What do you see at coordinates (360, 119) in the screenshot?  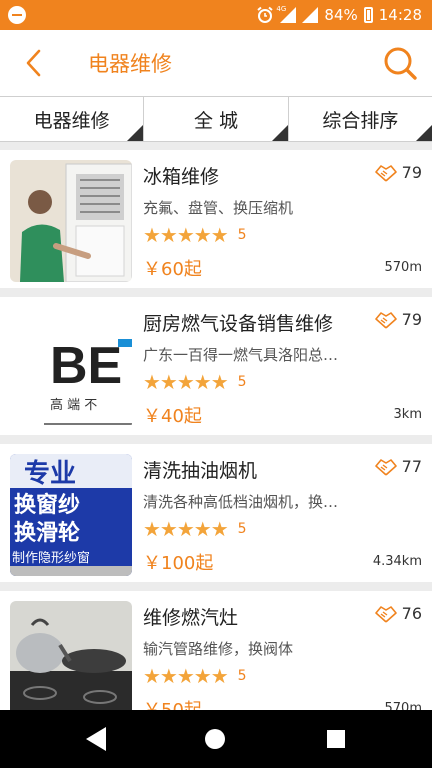 I see `filter-sort: 综合排序` at bounding box center [360, 119].